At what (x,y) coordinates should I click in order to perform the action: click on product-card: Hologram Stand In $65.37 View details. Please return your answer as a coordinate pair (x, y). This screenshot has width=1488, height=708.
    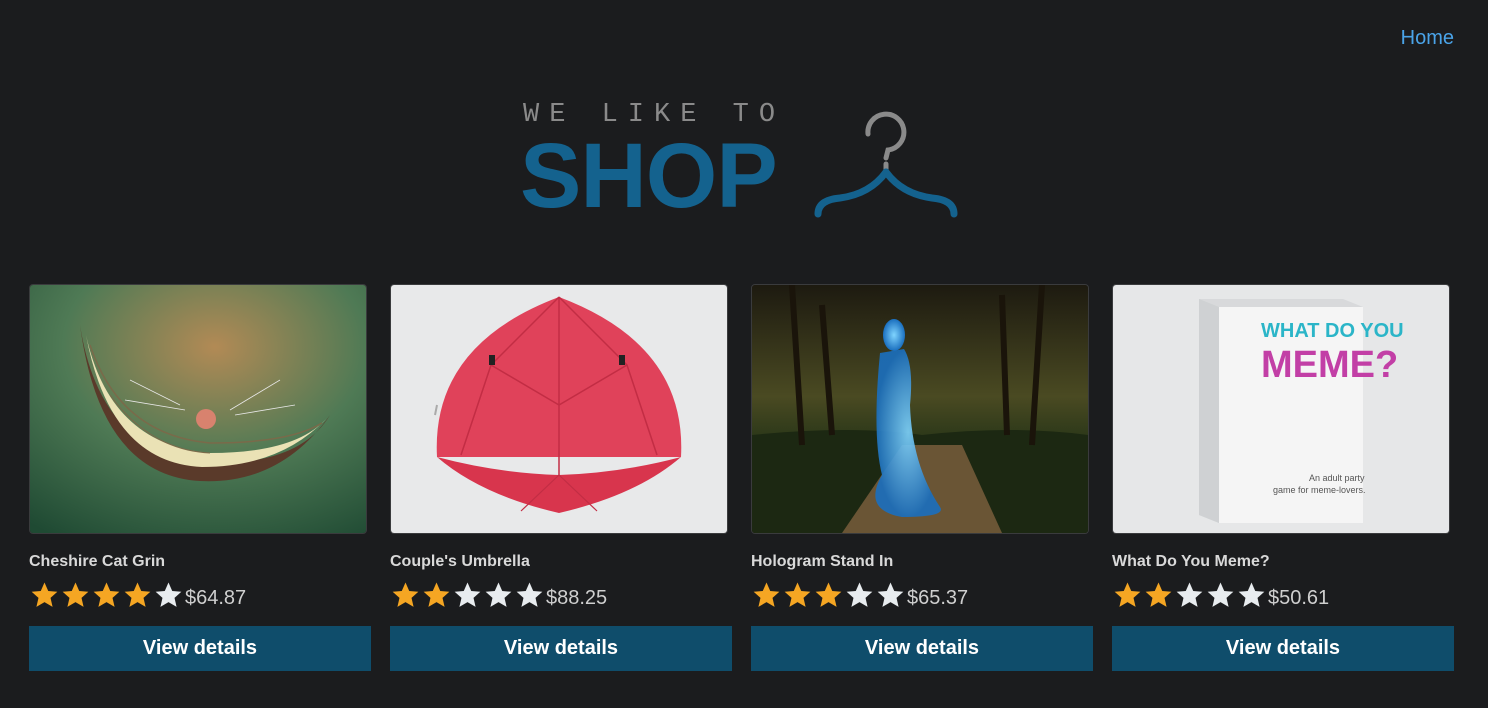
    Looking at the image, I should click on (922, 477).